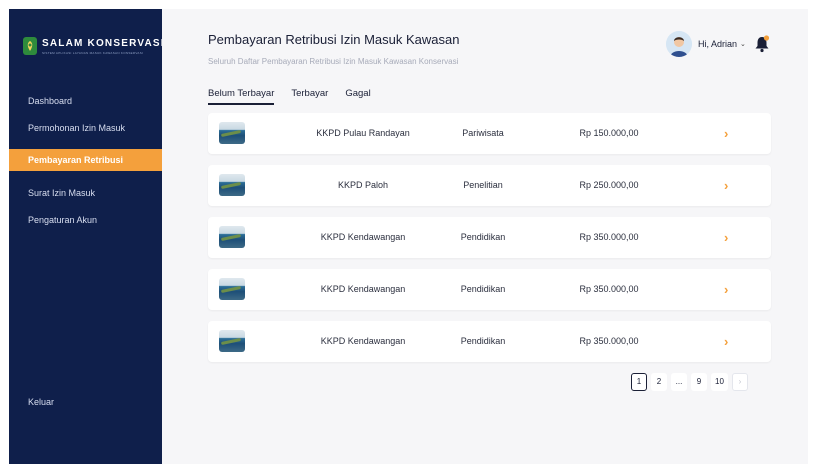  Describe the element at coordinates (483, 133) in the screenshot. I see `row-category: Pariwisata` at that location.